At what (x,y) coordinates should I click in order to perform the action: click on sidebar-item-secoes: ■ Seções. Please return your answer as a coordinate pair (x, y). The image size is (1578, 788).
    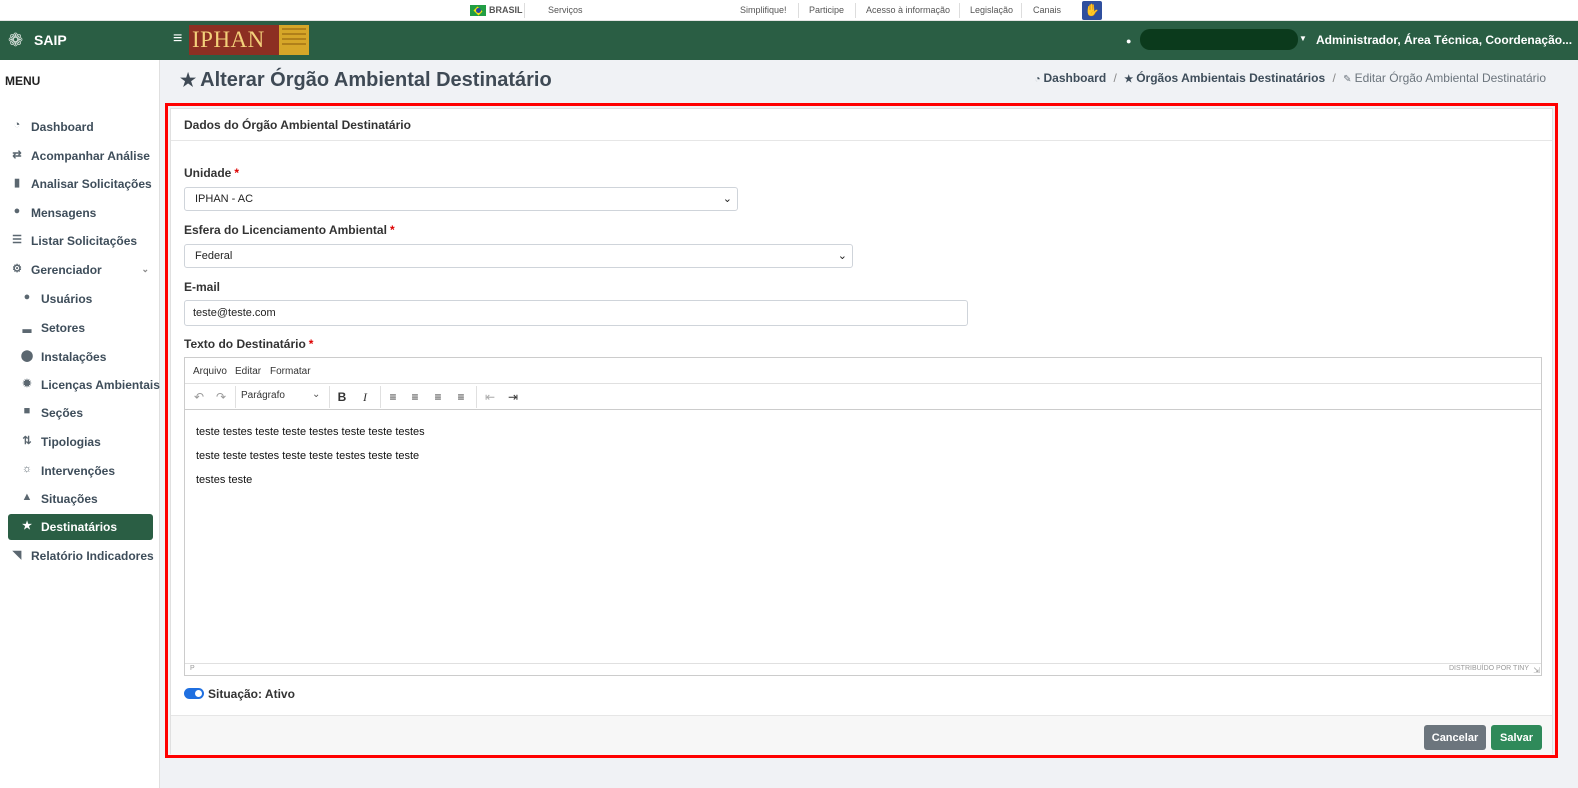
    Looking at the image, I should click on (80, 413).